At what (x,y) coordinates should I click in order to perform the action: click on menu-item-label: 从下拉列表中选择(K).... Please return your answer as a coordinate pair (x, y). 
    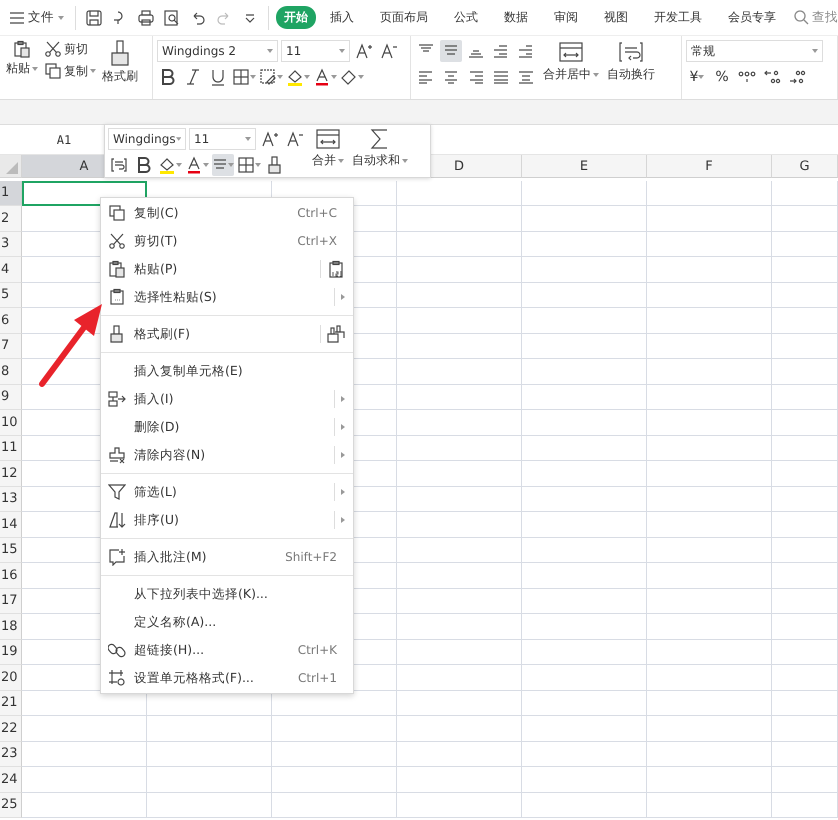
    Looking at the image, I should click on (201, 594).